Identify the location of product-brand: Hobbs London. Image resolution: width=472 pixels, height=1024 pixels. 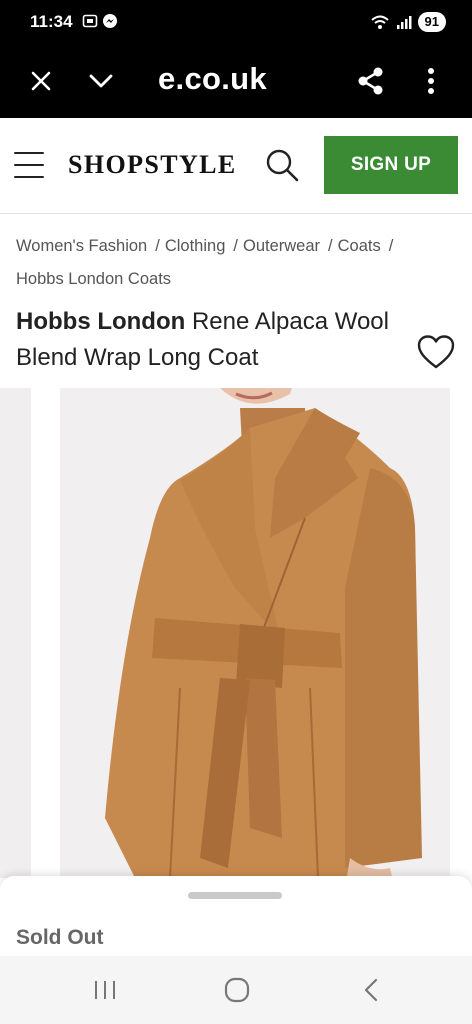
(100, 321).